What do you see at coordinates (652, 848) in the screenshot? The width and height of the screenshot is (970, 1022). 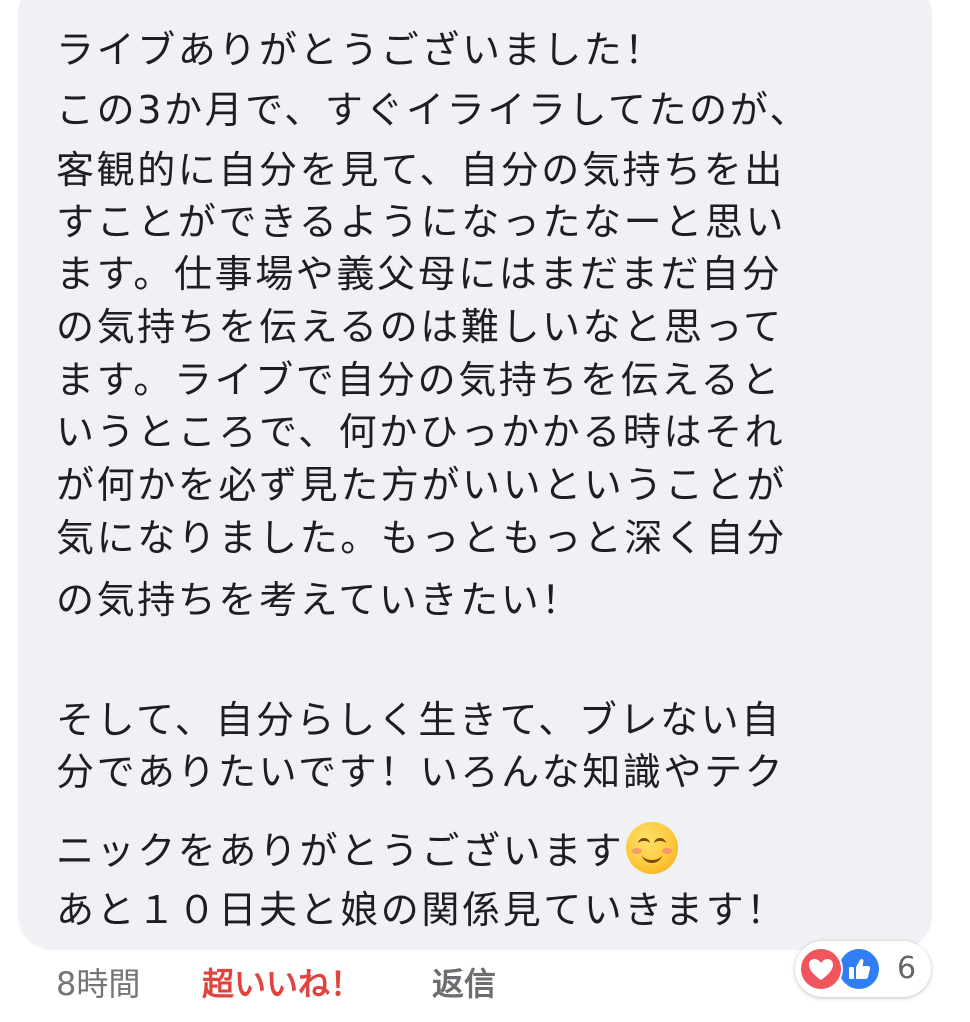 I see `smiling-face-icon` at bounding box center [652, 848].